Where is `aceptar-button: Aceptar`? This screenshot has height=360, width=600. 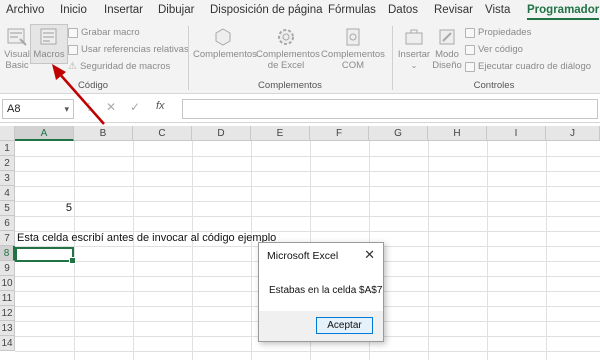 aceptar-button: Aceptar is located at coordinates (344, 325).